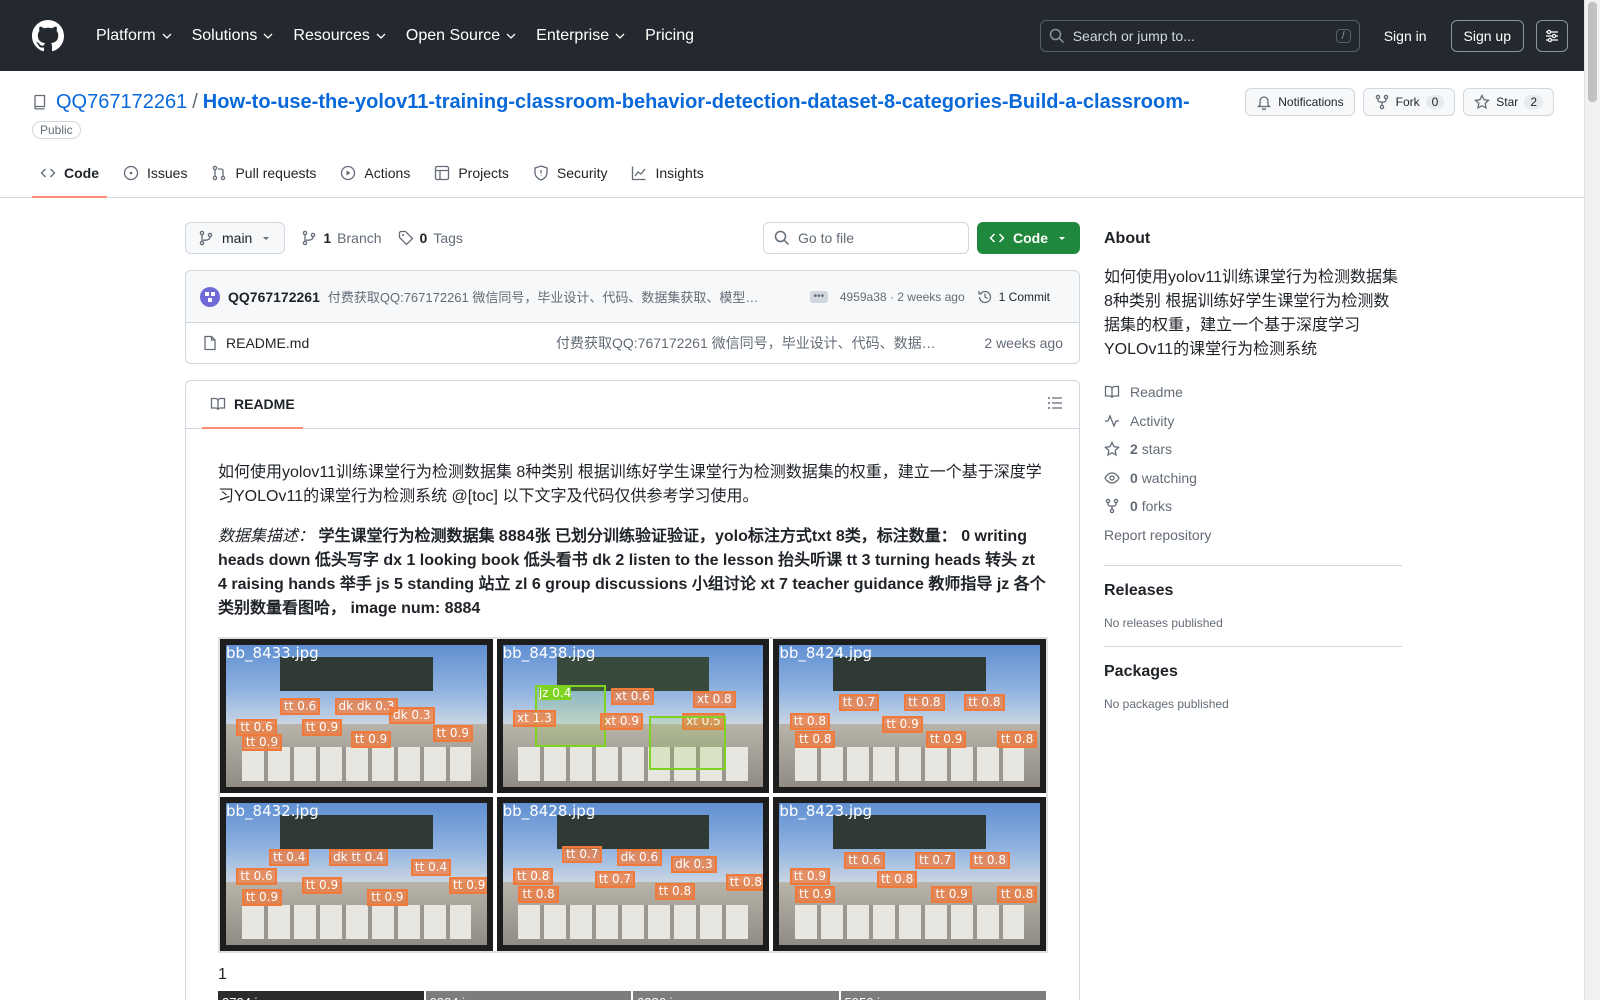  Describe the element at coordinates (348, 173) in the screenshot. I see `play-circle-icon` at that location.